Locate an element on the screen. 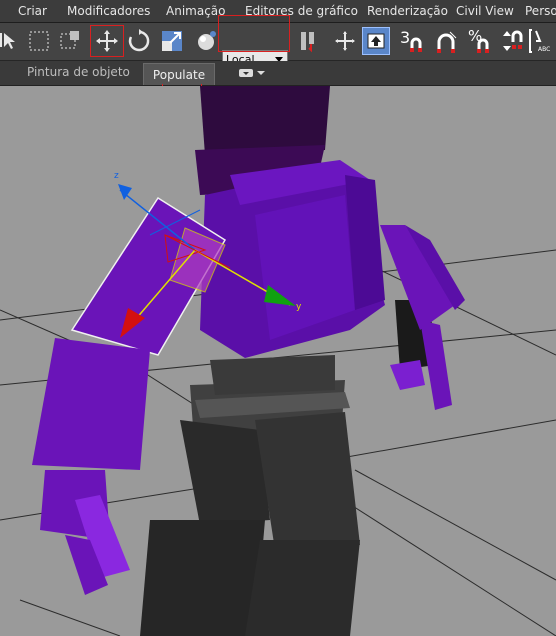 The width and height of the screenshot is (556, 636). menu-personalizar: Perso is located at coordinates (540, 11).